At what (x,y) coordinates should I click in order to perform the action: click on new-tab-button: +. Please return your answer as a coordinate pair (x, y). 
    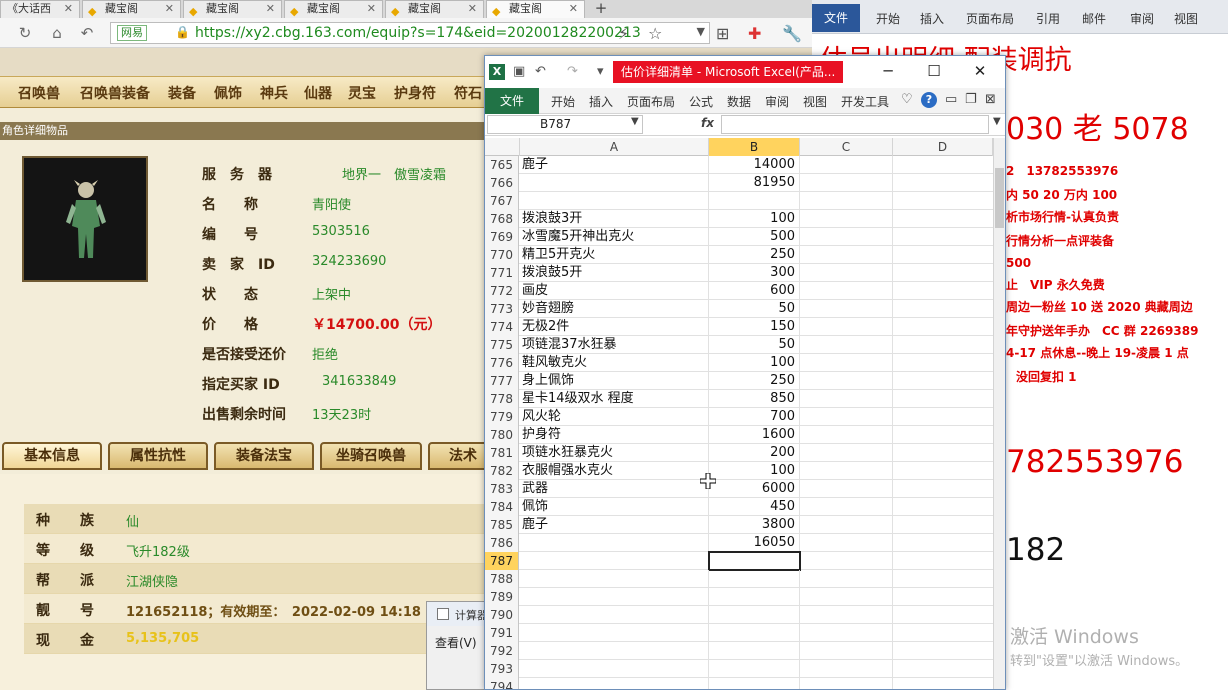
    Looking at the image, I should click on (601, 9).